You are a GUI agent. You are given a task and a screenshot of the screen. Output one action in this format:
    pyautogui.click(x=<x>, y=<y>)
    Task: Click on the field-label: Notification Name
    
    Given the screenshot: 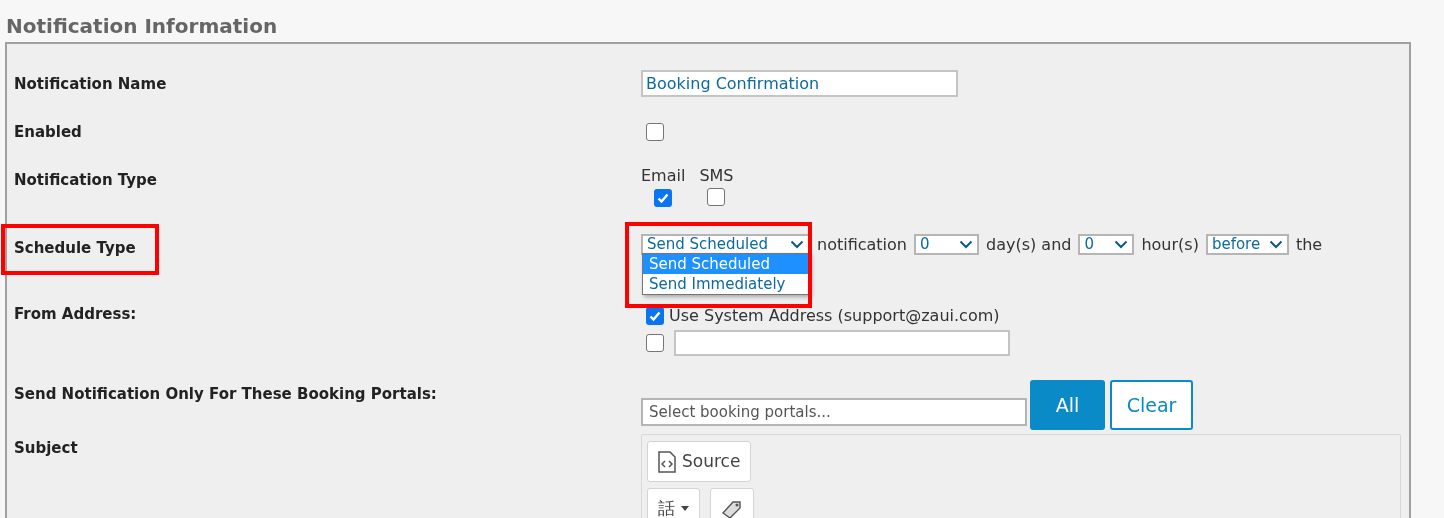 What is the action you would take?
    pyautogui.click(x=90, y=84)
    